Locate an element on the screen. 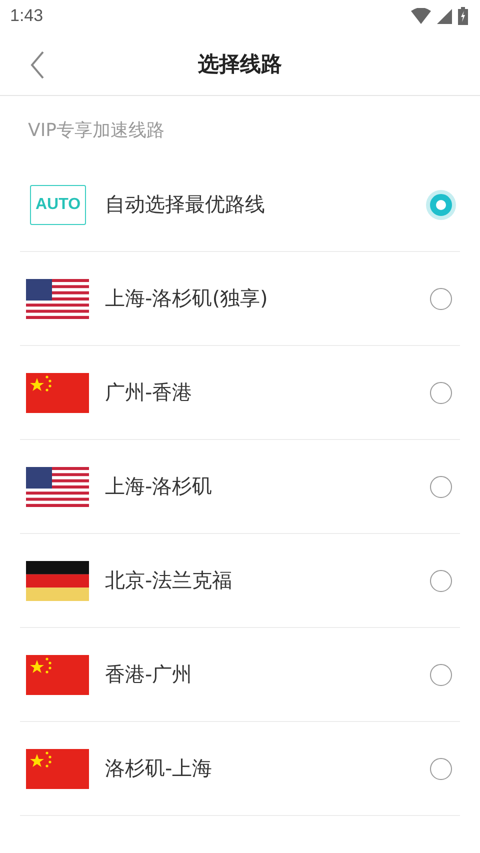  route-name: 自动选择最优路线 is located at coordinates (267, 204).